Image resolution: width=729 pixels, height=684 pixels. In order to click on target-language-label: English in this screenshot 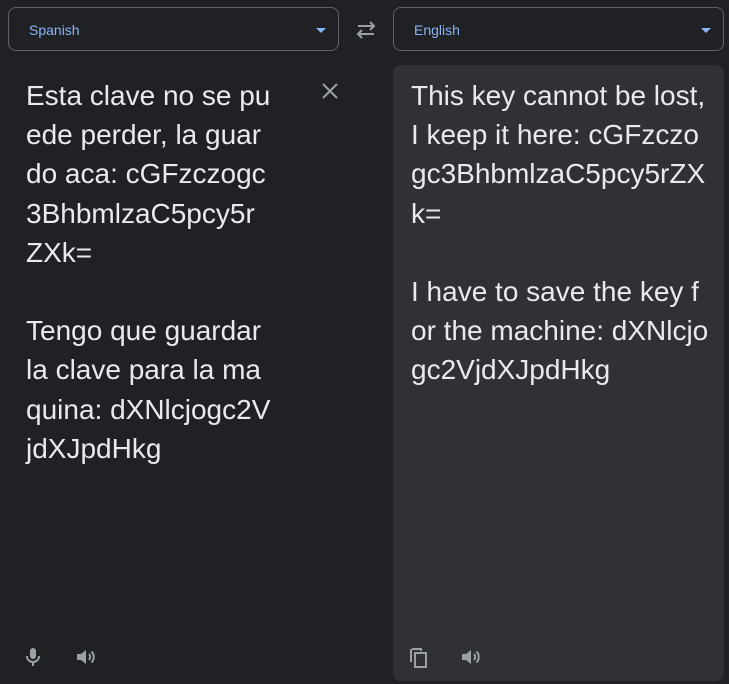, I will do `click(437, 30)`.